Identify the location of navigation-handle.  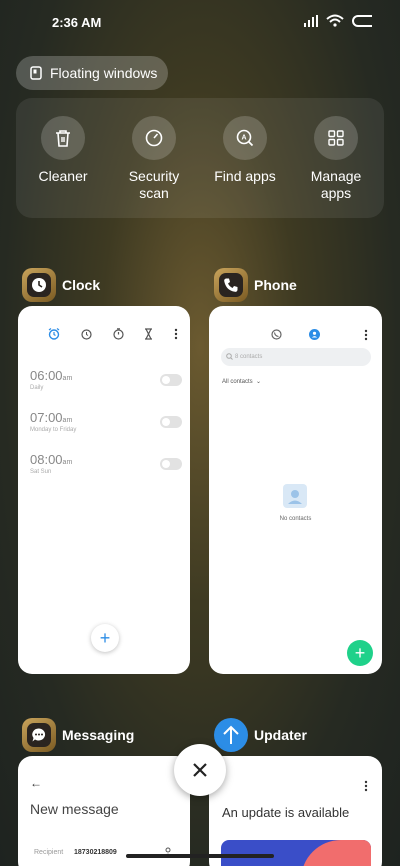
(200, 856).